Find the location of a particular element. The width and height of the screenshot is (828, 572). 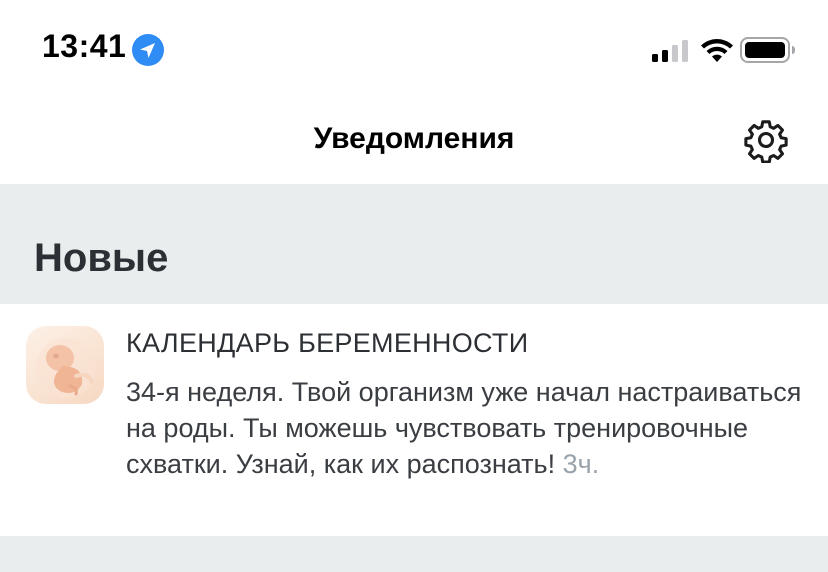

status-time: 13:41 is located at coordinates (84, 46).